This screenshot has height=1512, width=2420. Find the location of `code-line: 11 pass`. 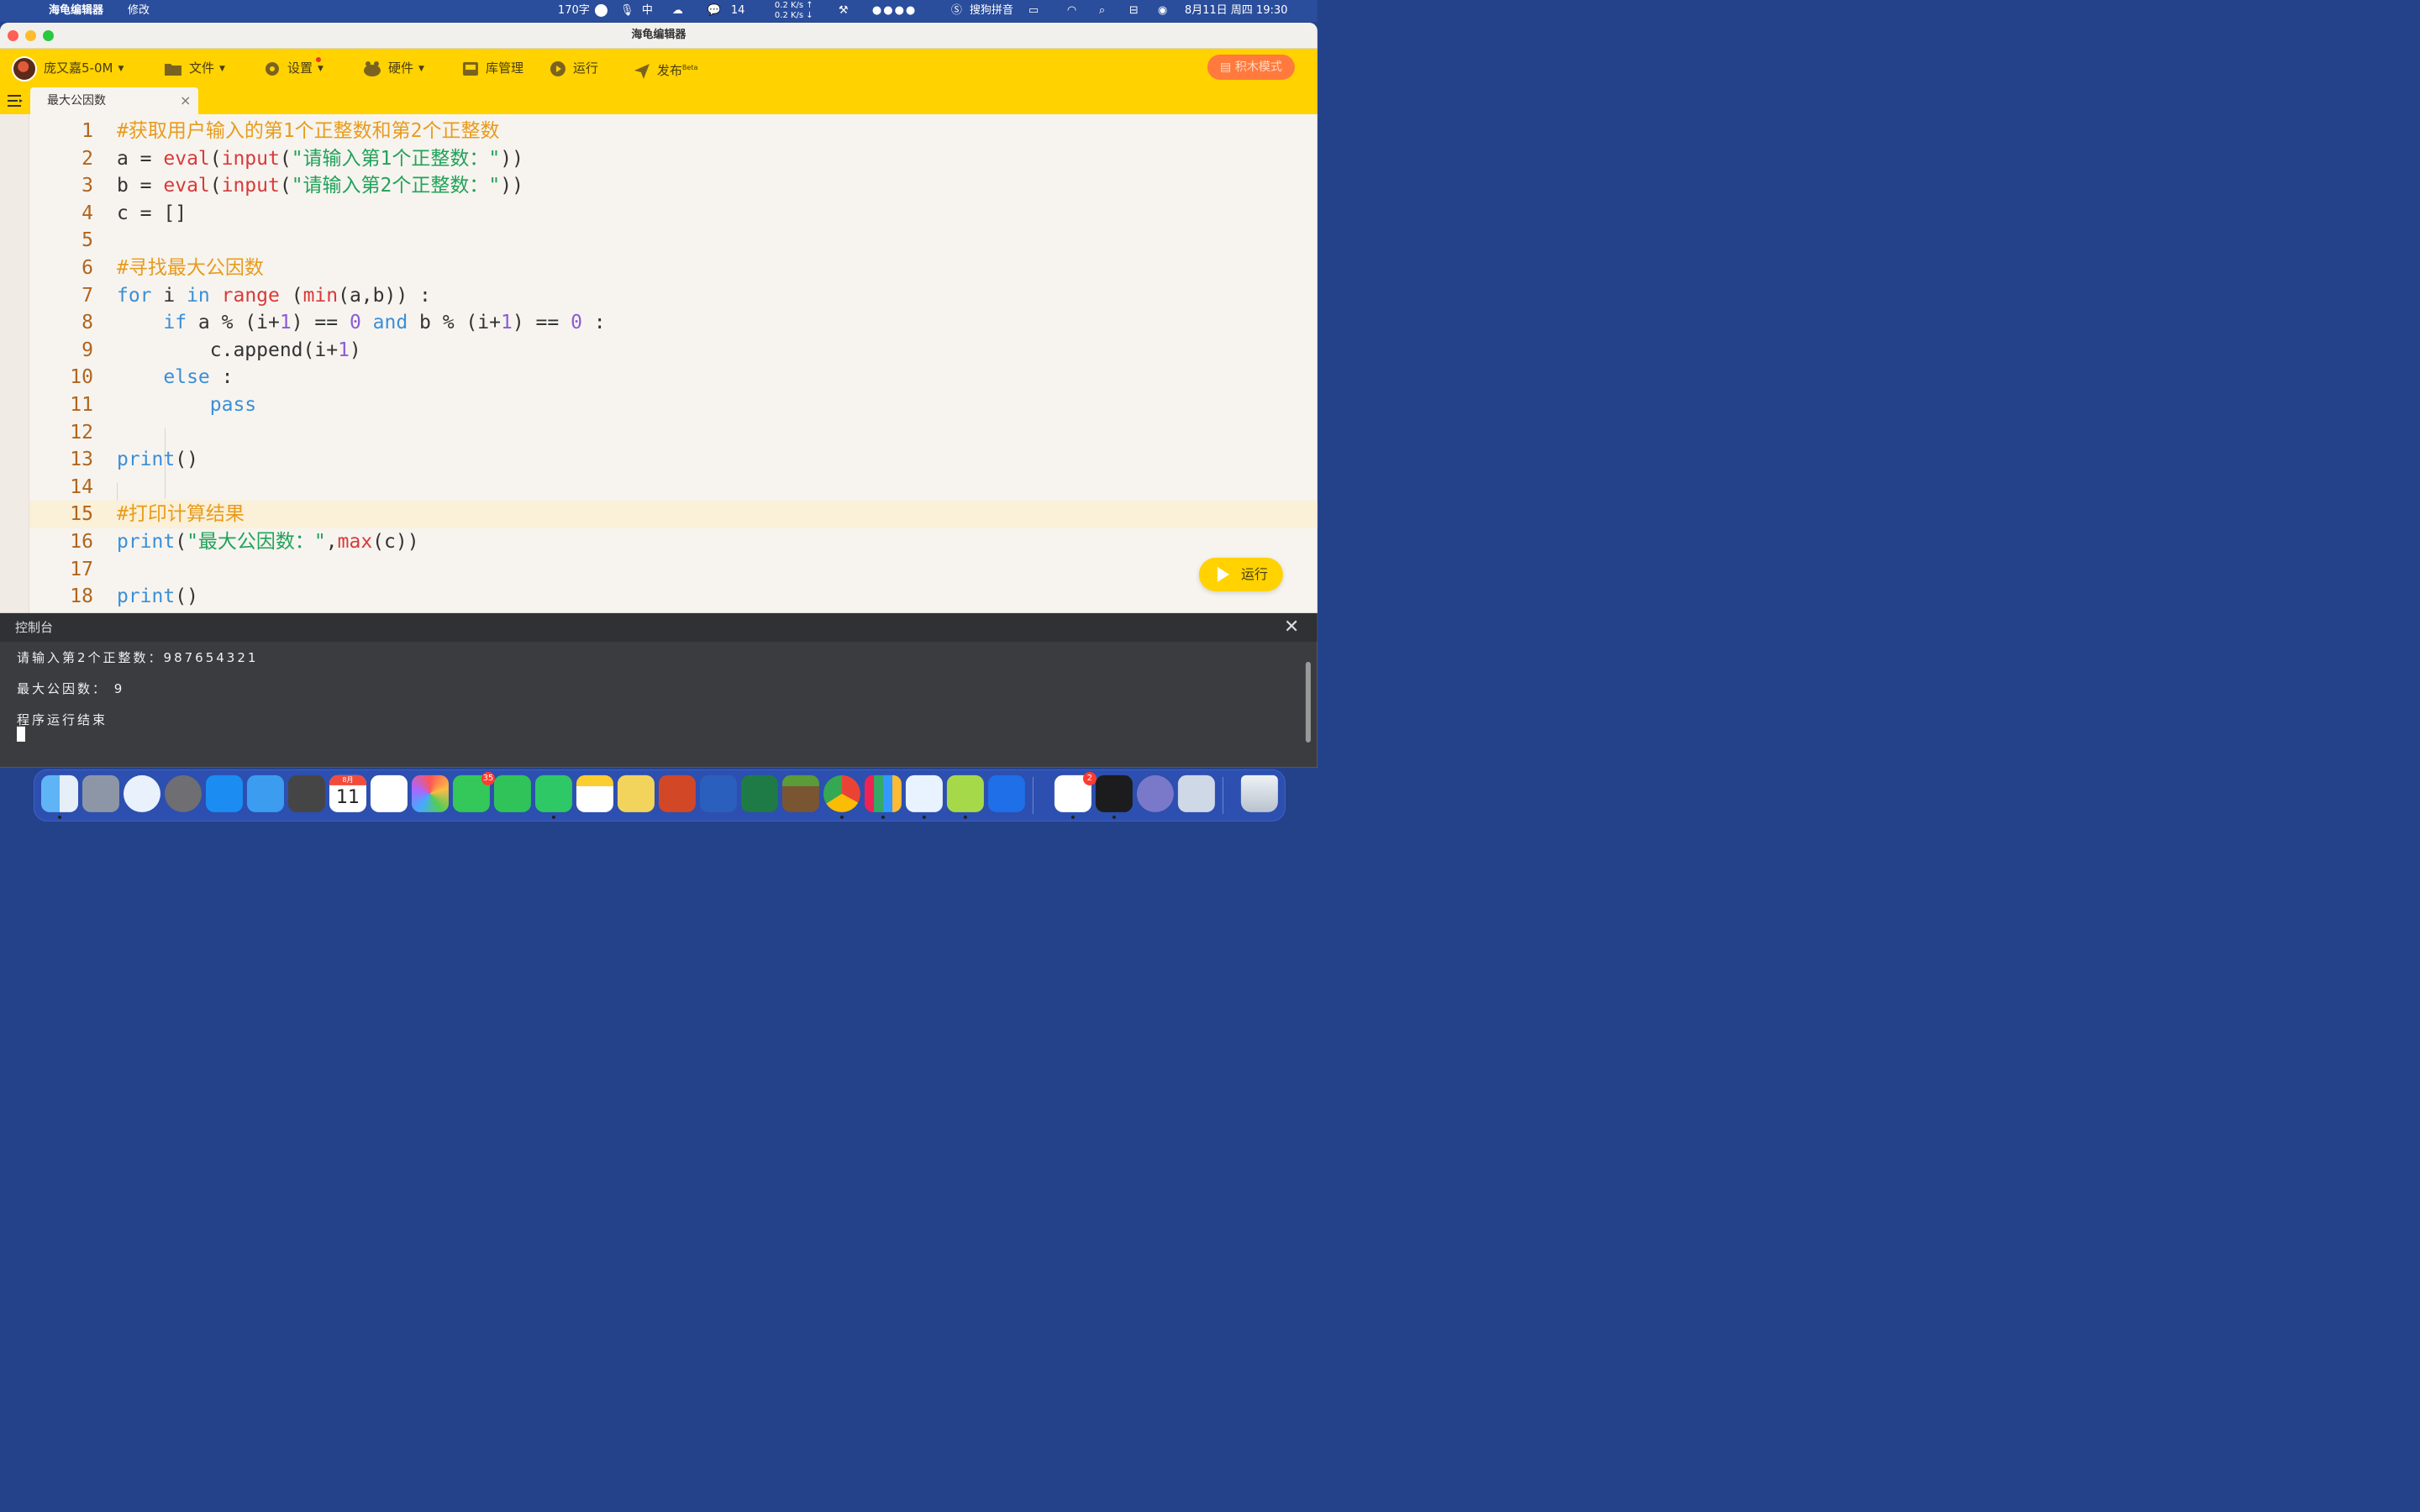

code-line: 11 pass is located at coordinates (673, 405).